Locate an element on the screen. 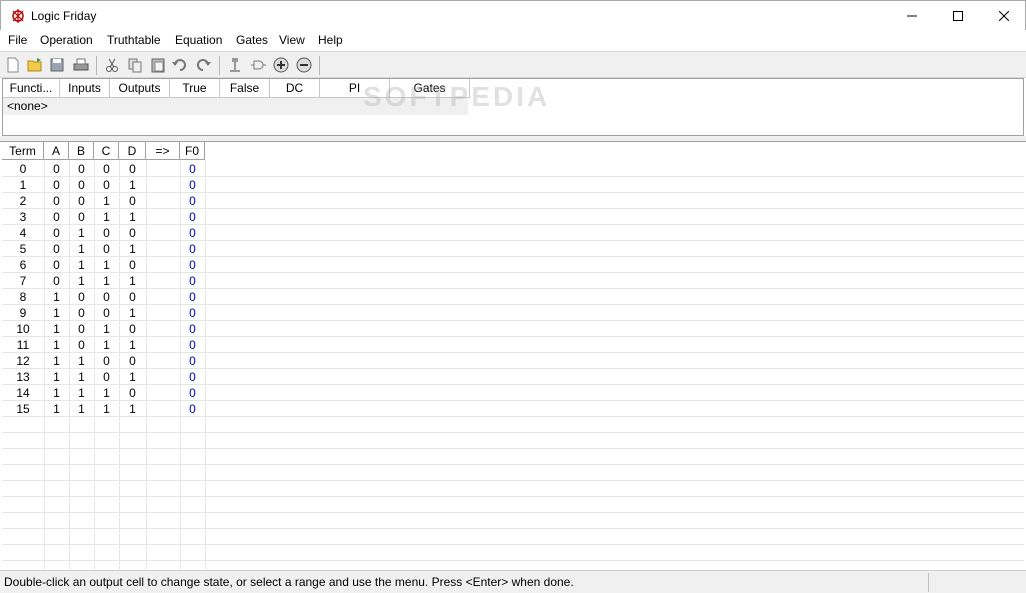  cell-c: 0 is located at coordinates (106, 361).